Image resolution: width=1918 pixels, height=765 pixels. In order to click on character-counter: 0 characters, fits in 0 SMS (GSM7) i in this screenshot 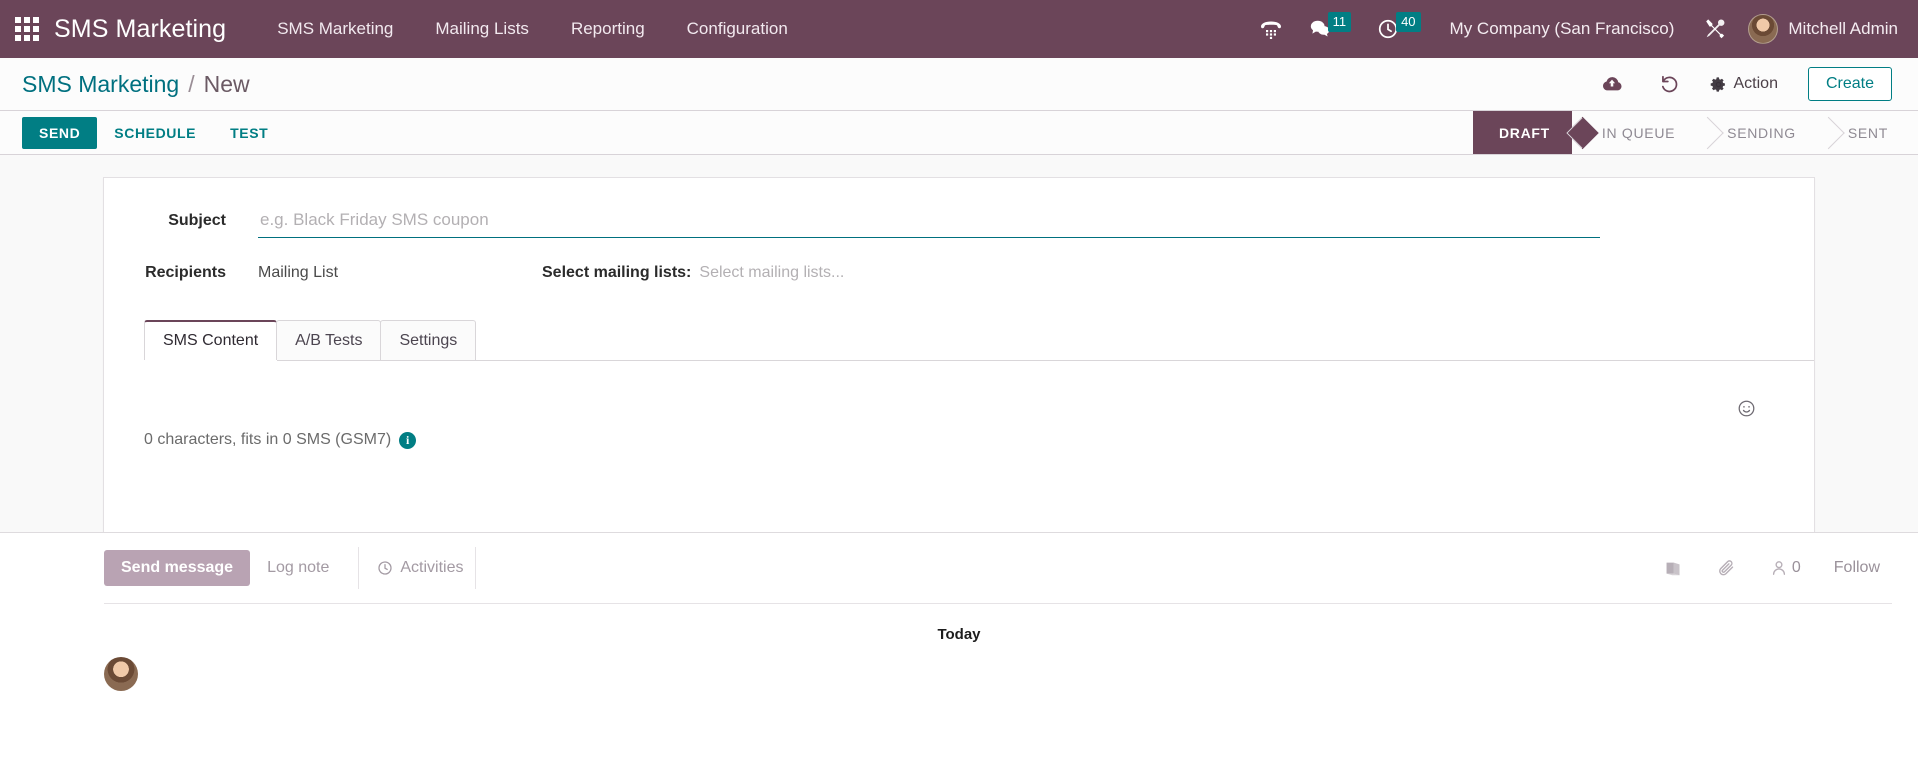, I will do `click(280, 440)`.